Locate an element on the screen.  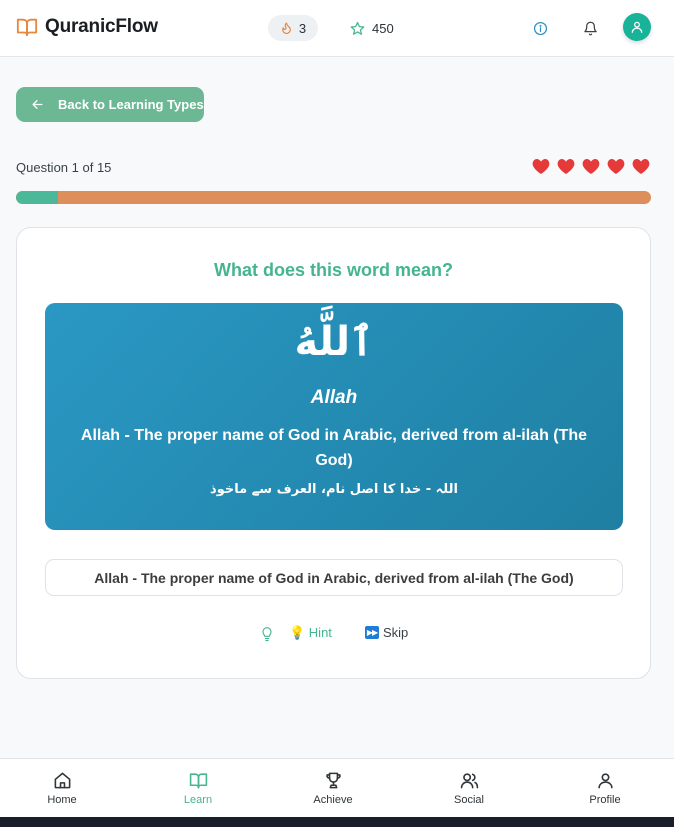
avatar-button is located at coordinates (637, 27).